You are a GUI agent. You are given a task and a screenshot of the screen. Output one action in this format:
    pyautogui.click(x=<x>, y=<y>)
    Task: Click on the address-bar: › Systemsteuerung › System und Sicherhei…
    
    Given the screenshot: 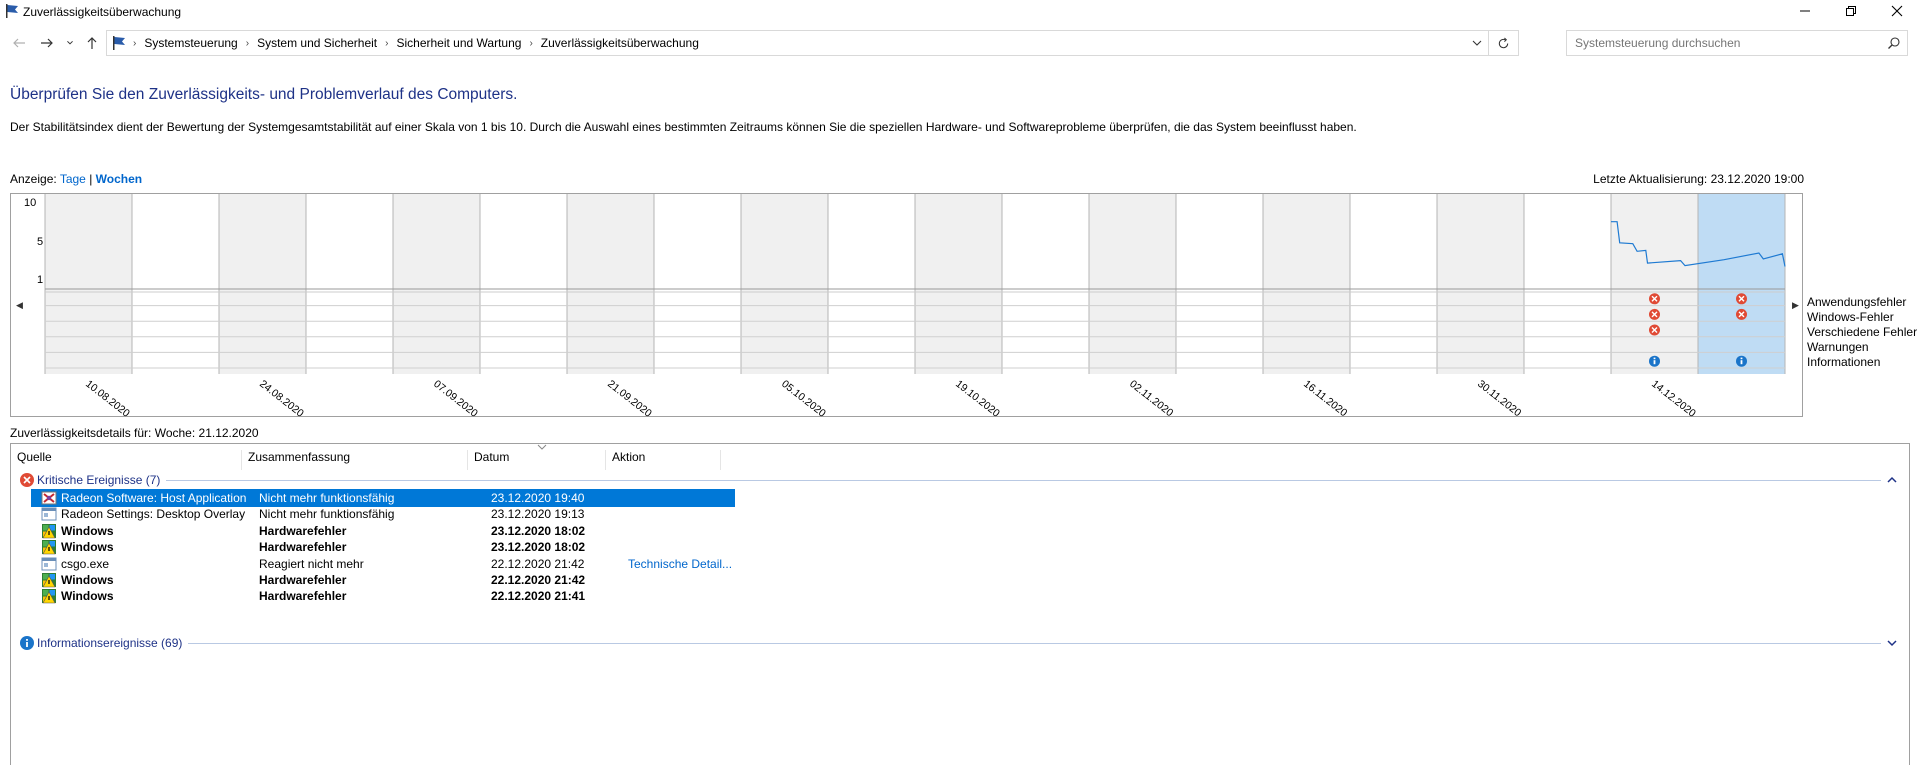 What is the action you would take?
    pyautogui.click(x=812, y=43)
    